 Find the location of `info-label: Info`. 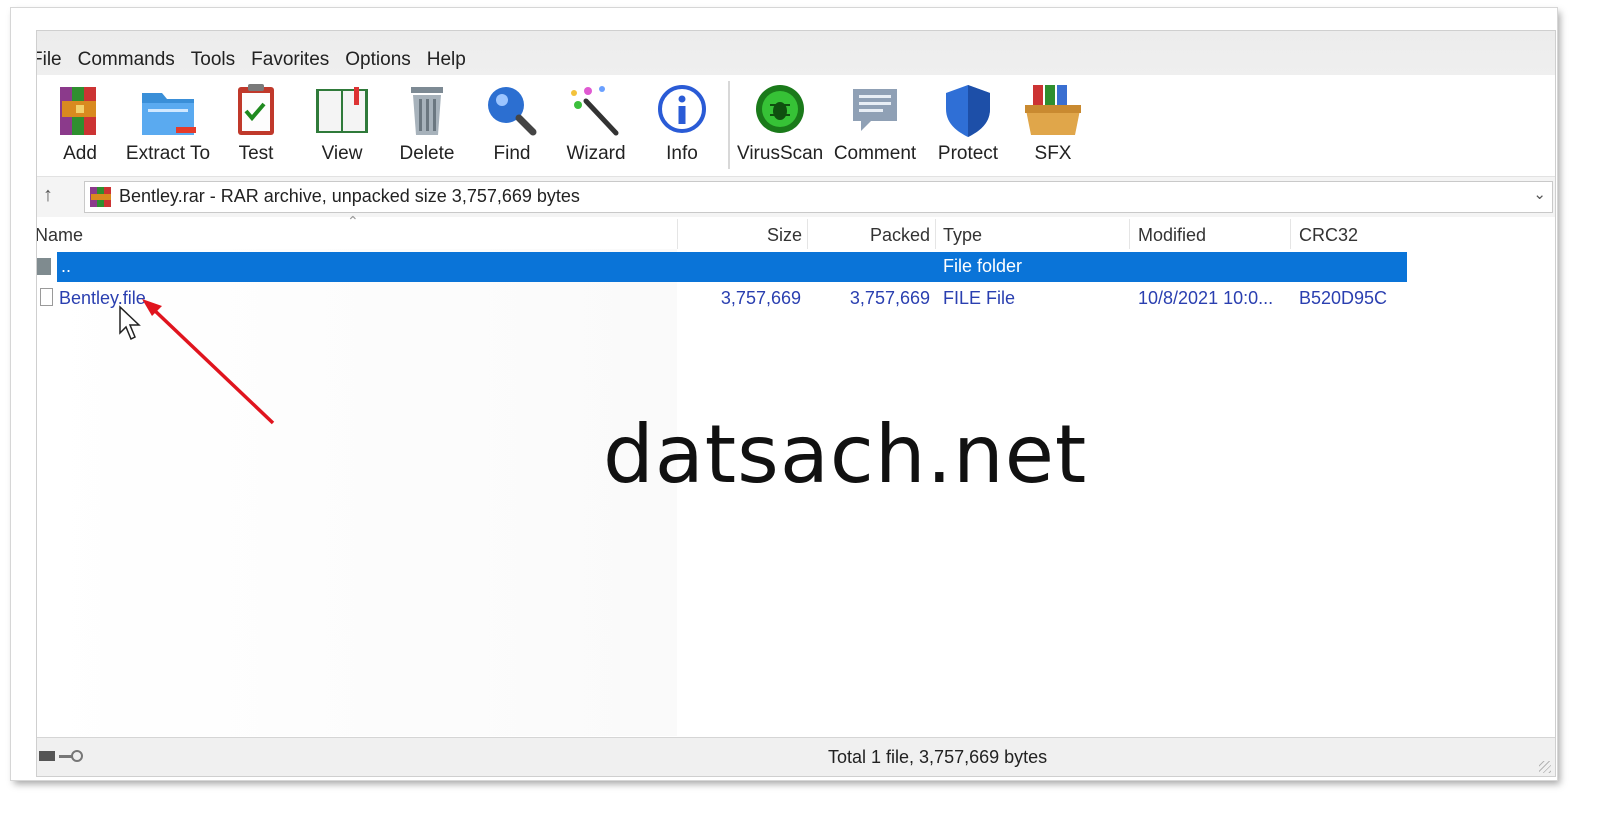

info-label: Info is located at coordinates (682, 153).